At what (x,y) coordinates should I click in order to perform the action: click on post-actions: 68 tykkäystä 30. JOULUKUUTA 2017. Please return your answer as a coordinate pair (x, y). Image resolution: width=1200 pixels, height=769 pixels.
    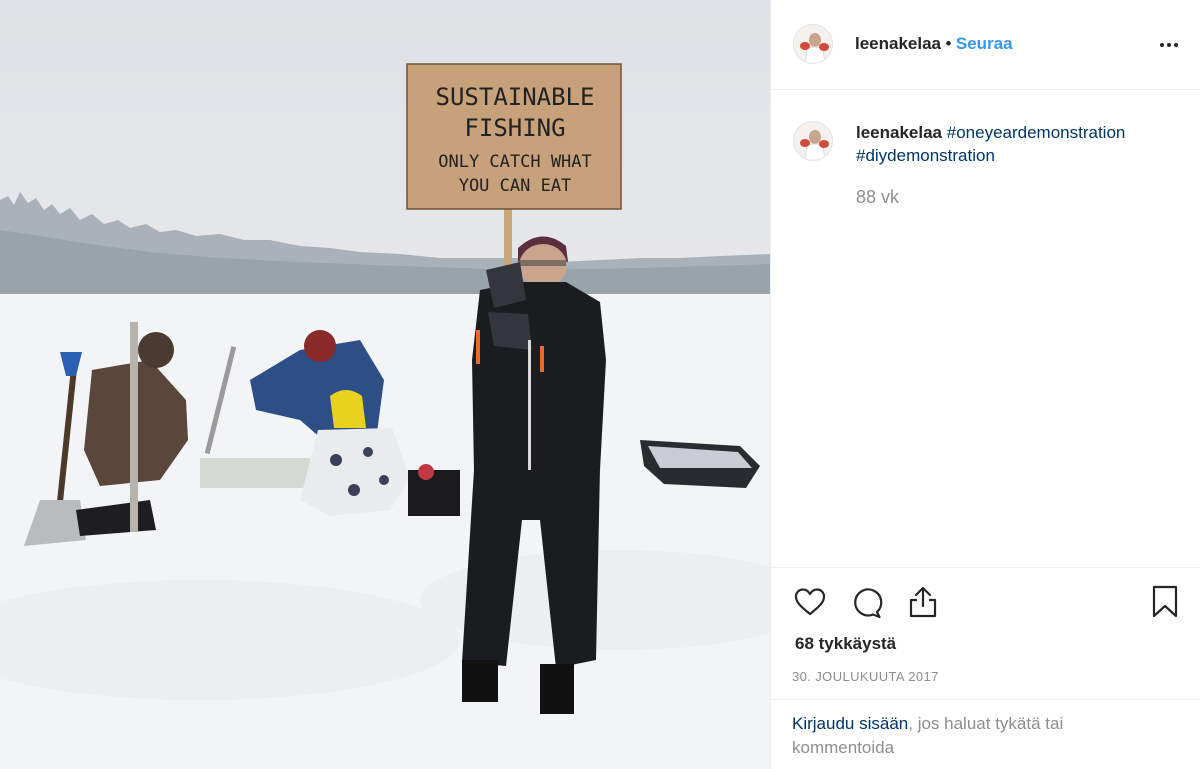
    Looking at the image, I should click on (985, 633).